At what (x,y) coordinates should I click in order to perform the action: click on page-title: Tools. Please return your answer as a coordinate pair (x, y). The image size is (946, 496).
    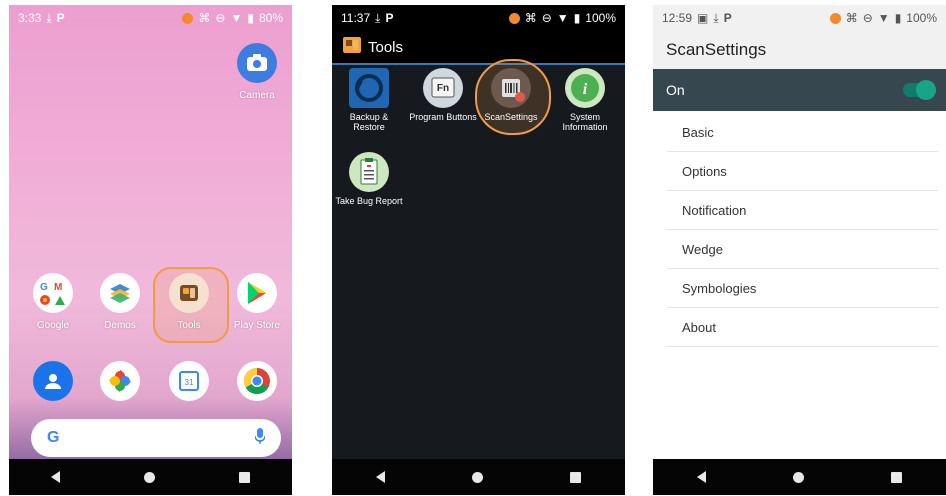
    Looking at the image, I should click on (386, 47).